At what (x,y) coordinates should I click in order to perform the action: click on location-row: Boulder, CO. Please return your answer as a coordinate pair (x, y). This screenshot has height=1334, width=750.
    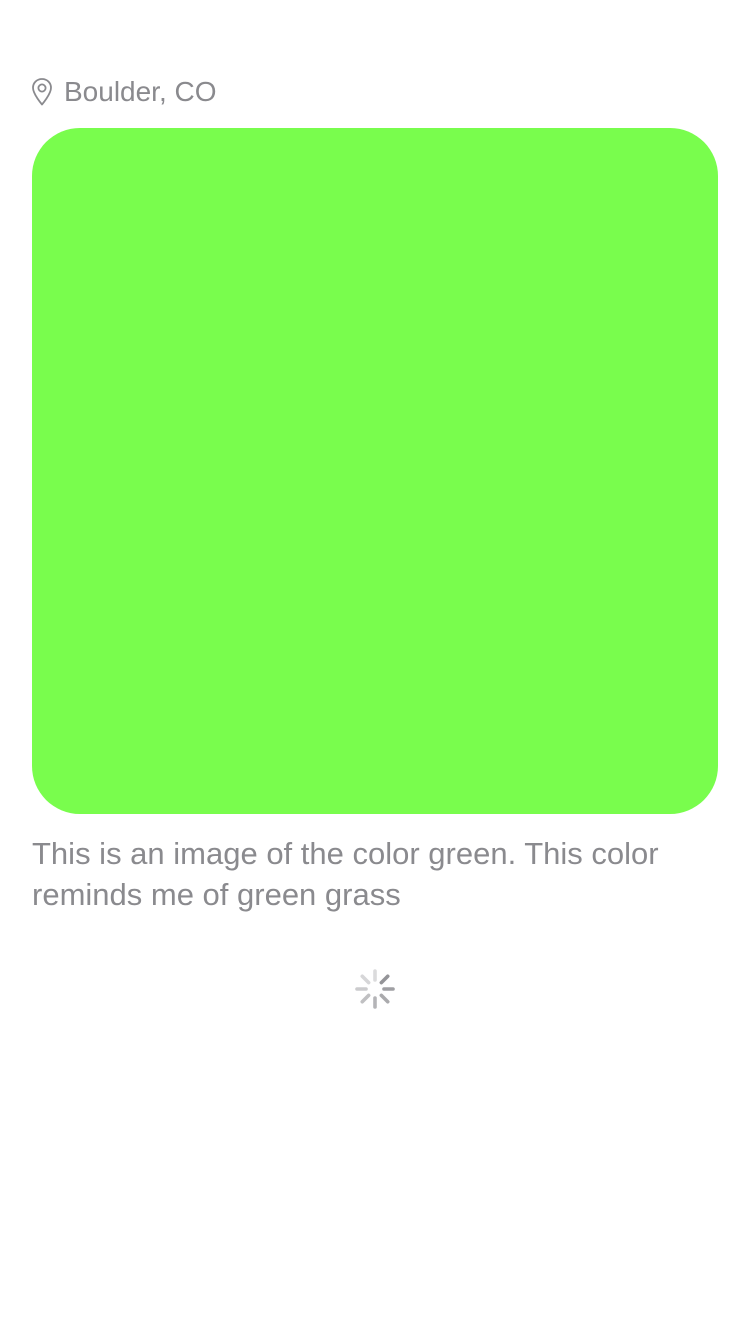
    Looking at the image, I should click on (123, 92).